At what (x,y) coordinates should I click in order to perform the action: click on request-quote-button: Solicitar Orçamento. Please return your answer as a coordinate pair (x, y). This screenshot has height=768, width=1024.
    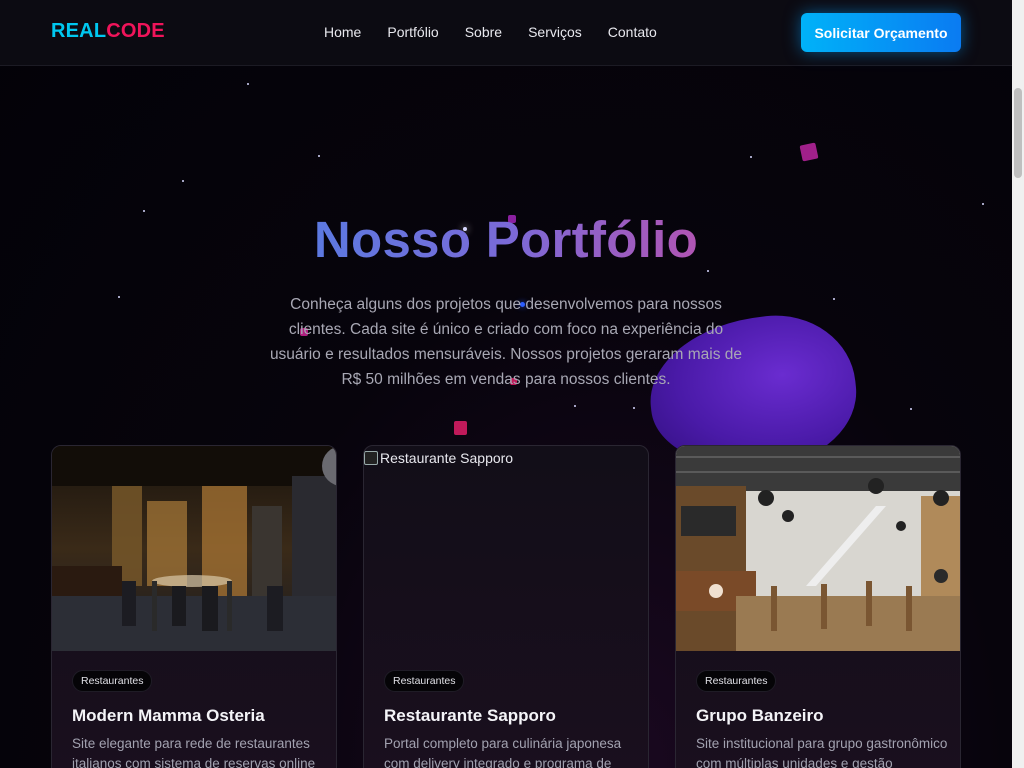
    Looking at the image, I should click on (881, 32).